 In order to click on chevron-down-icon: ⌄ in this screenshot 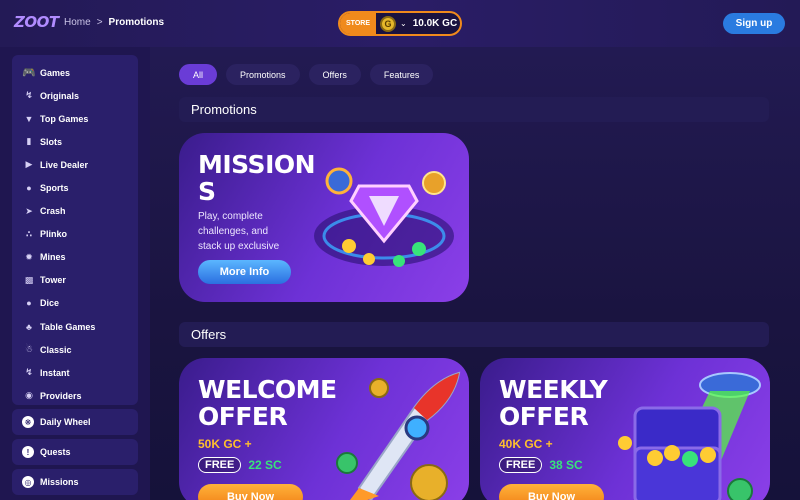, I will do `click(403, 23)`.